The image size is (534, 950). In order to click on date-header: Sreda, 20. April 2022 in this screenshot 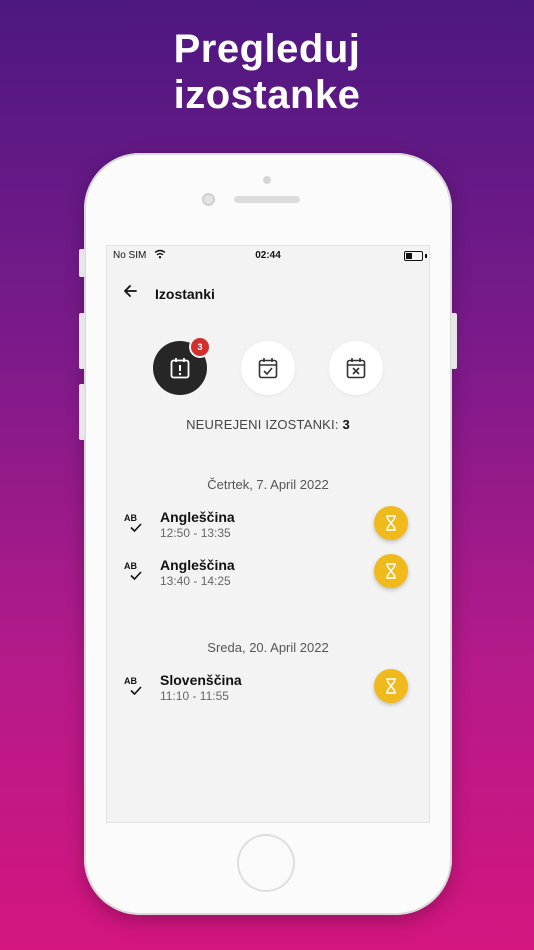, I will do `click(268, 647)`.